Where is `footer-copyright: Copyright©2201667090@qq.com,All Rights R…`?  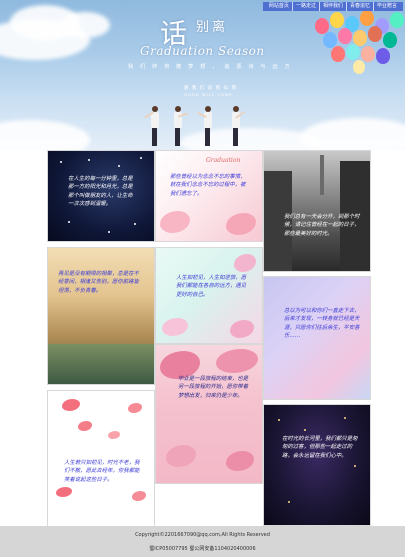 footer-copyright: Copyright©2201667090@qq.com,All Rights R… is located at coordinates (202, 535).